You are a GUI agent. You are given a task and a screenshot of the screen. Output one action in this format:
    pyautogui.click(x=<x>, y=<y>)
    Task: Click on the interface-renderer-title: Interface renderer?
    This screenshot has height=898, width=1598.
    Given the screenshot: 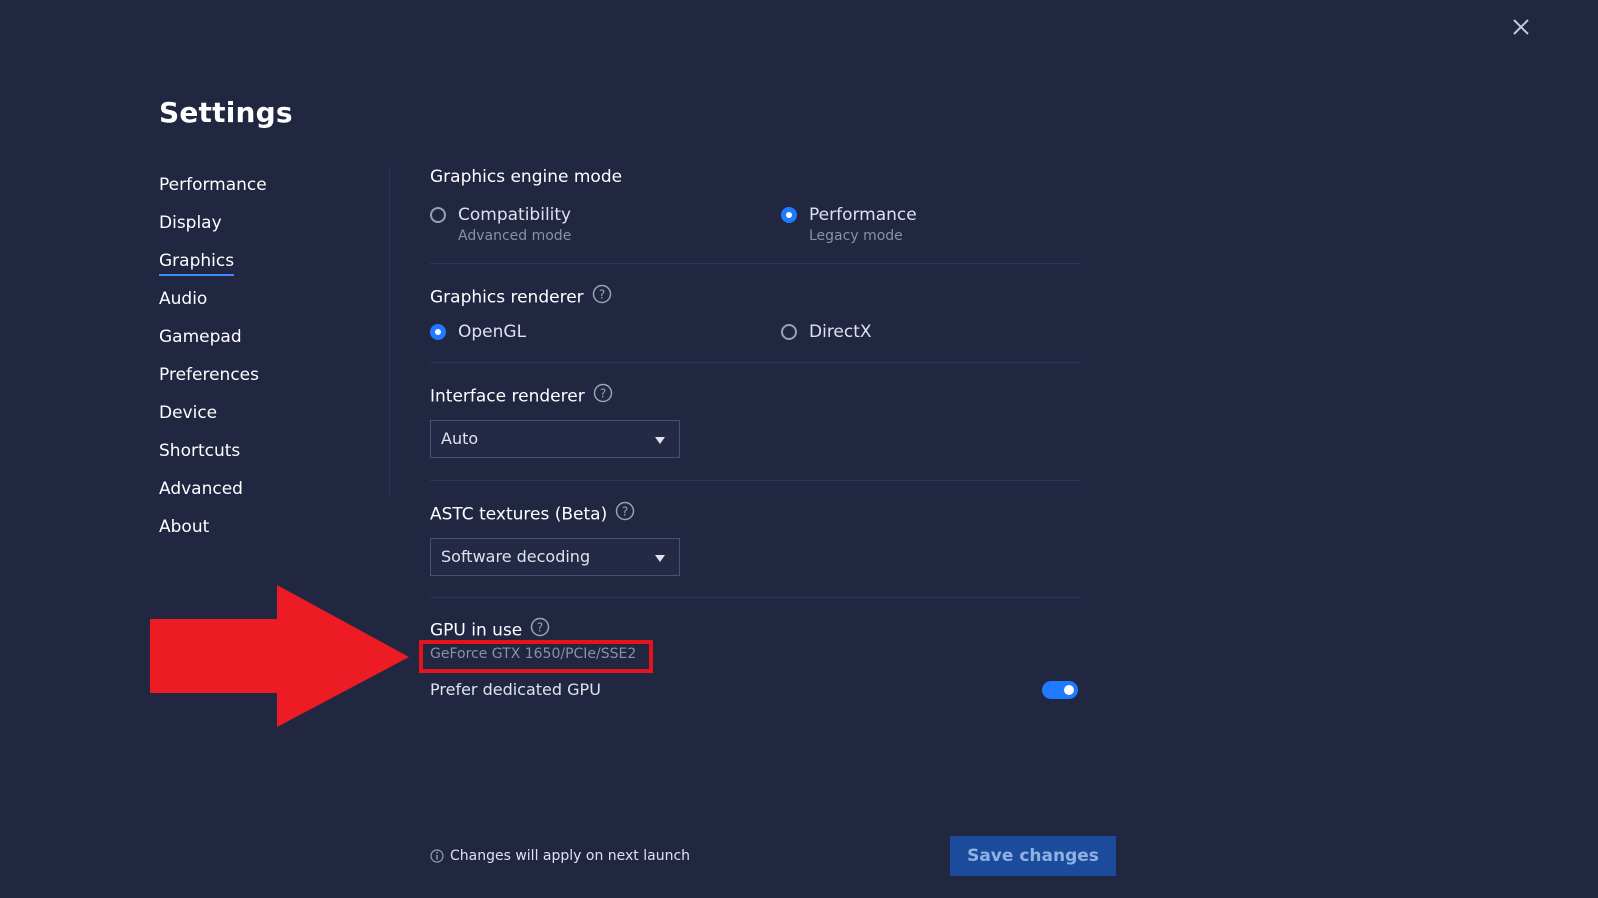 What is the action you would take?
    pyautogui.click(x=521, y=396)
    